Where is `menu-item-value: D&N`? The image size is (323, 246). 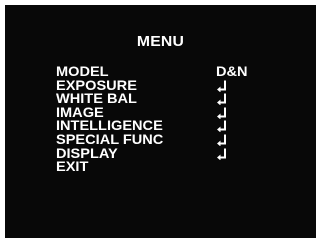
menu-item-value: D&N is located at coordinates (232, 71).